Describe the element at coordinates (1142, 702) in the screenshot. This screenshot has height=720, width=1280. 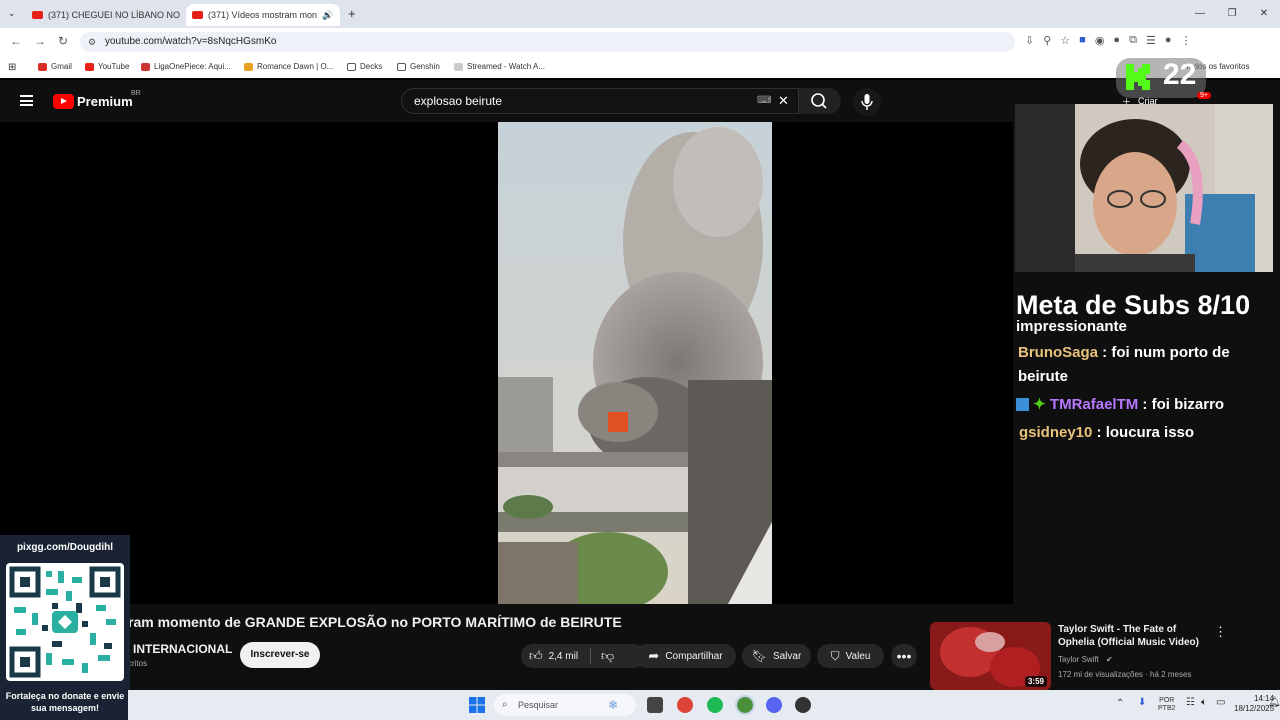
I see `tray-app-icon: ⬇` at that location.